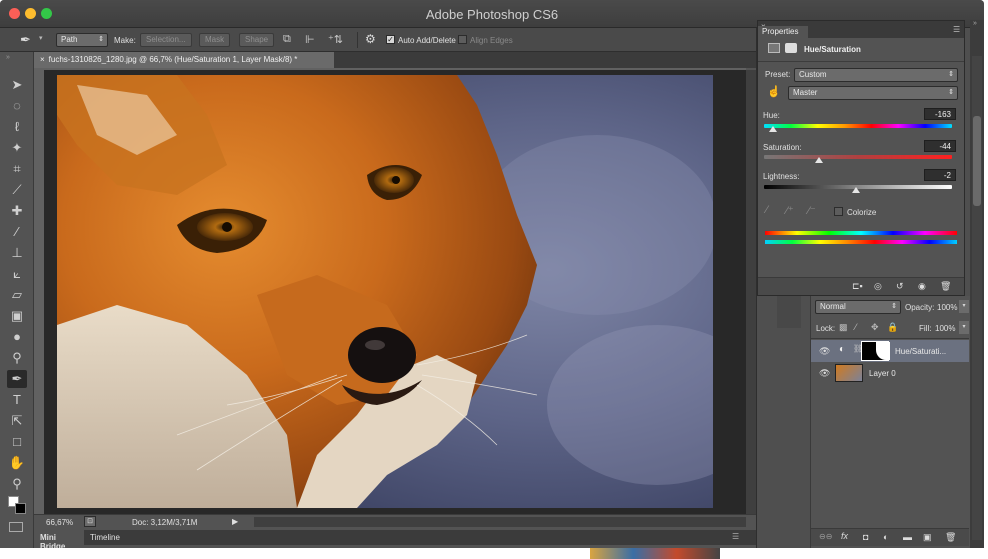 The image size is (988, 559). Describe the element at coordinates (82, 40) in the screenshot. I see `tool-mode-select: Path ⇕` at that location.